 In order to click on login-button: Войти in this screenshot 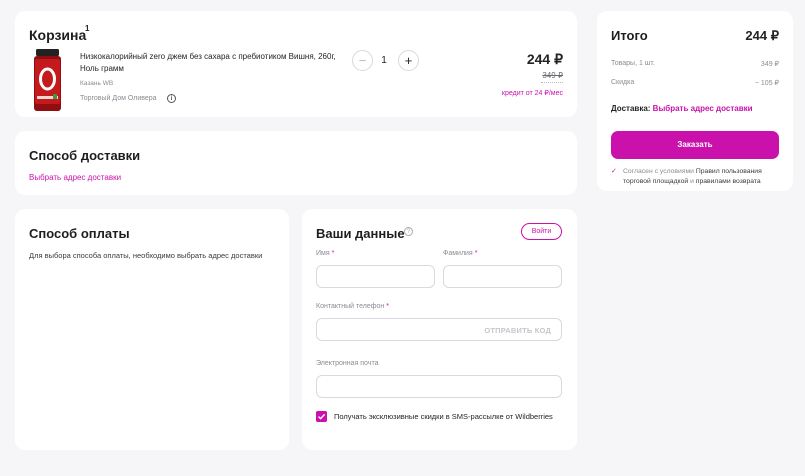, I will do `click(541, 231)`.